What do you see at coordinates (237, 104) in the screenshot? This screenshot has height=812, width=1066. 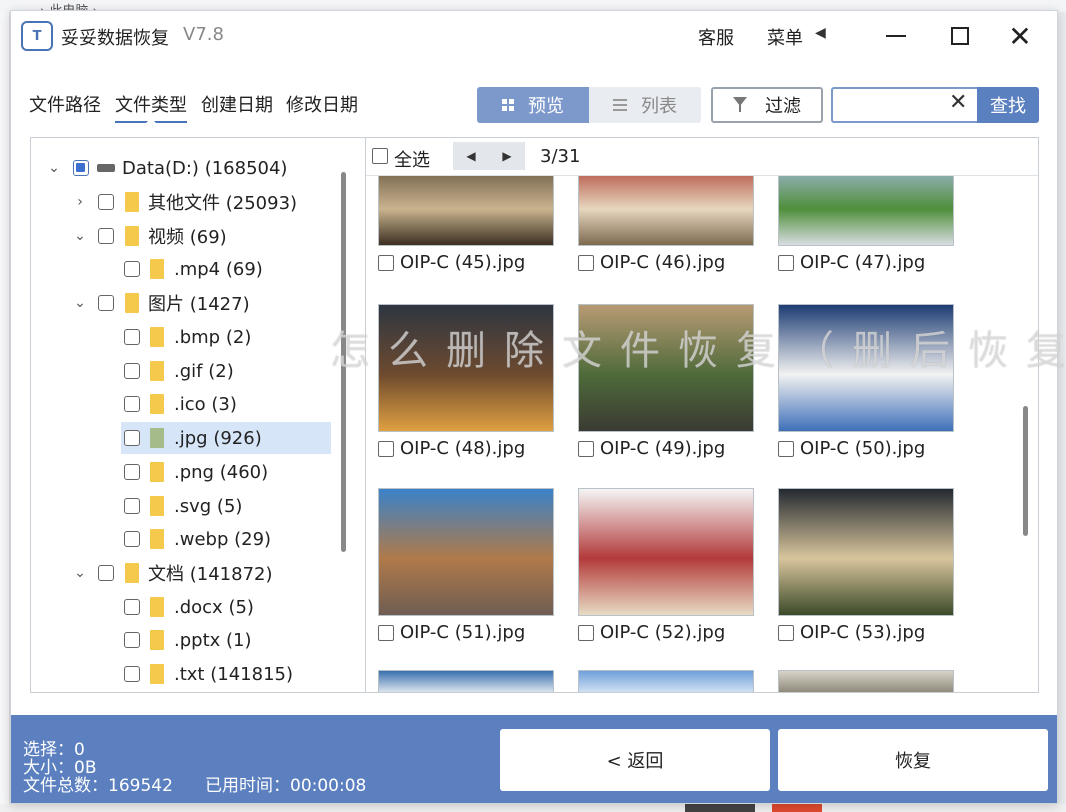 I see `tab-create-date: 创建日期` at bounding box center [237, 104].